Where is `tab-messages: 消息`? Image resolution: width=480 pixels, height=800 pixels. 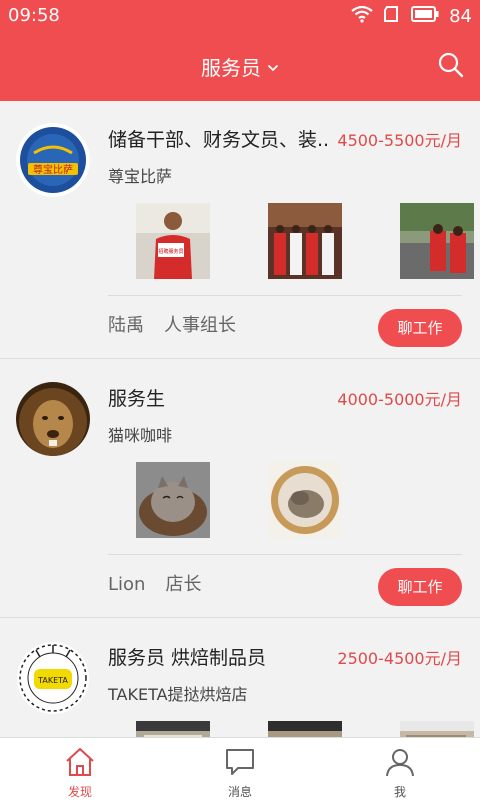
tab-messages: 消息 is located at coordinates (240, 769).